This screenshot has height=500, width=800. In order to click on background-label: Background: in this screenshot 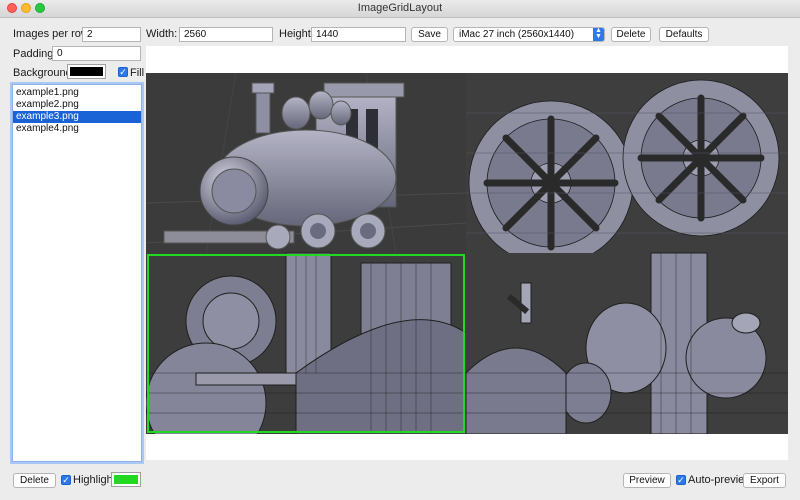, I will do `click(44, 73)`.